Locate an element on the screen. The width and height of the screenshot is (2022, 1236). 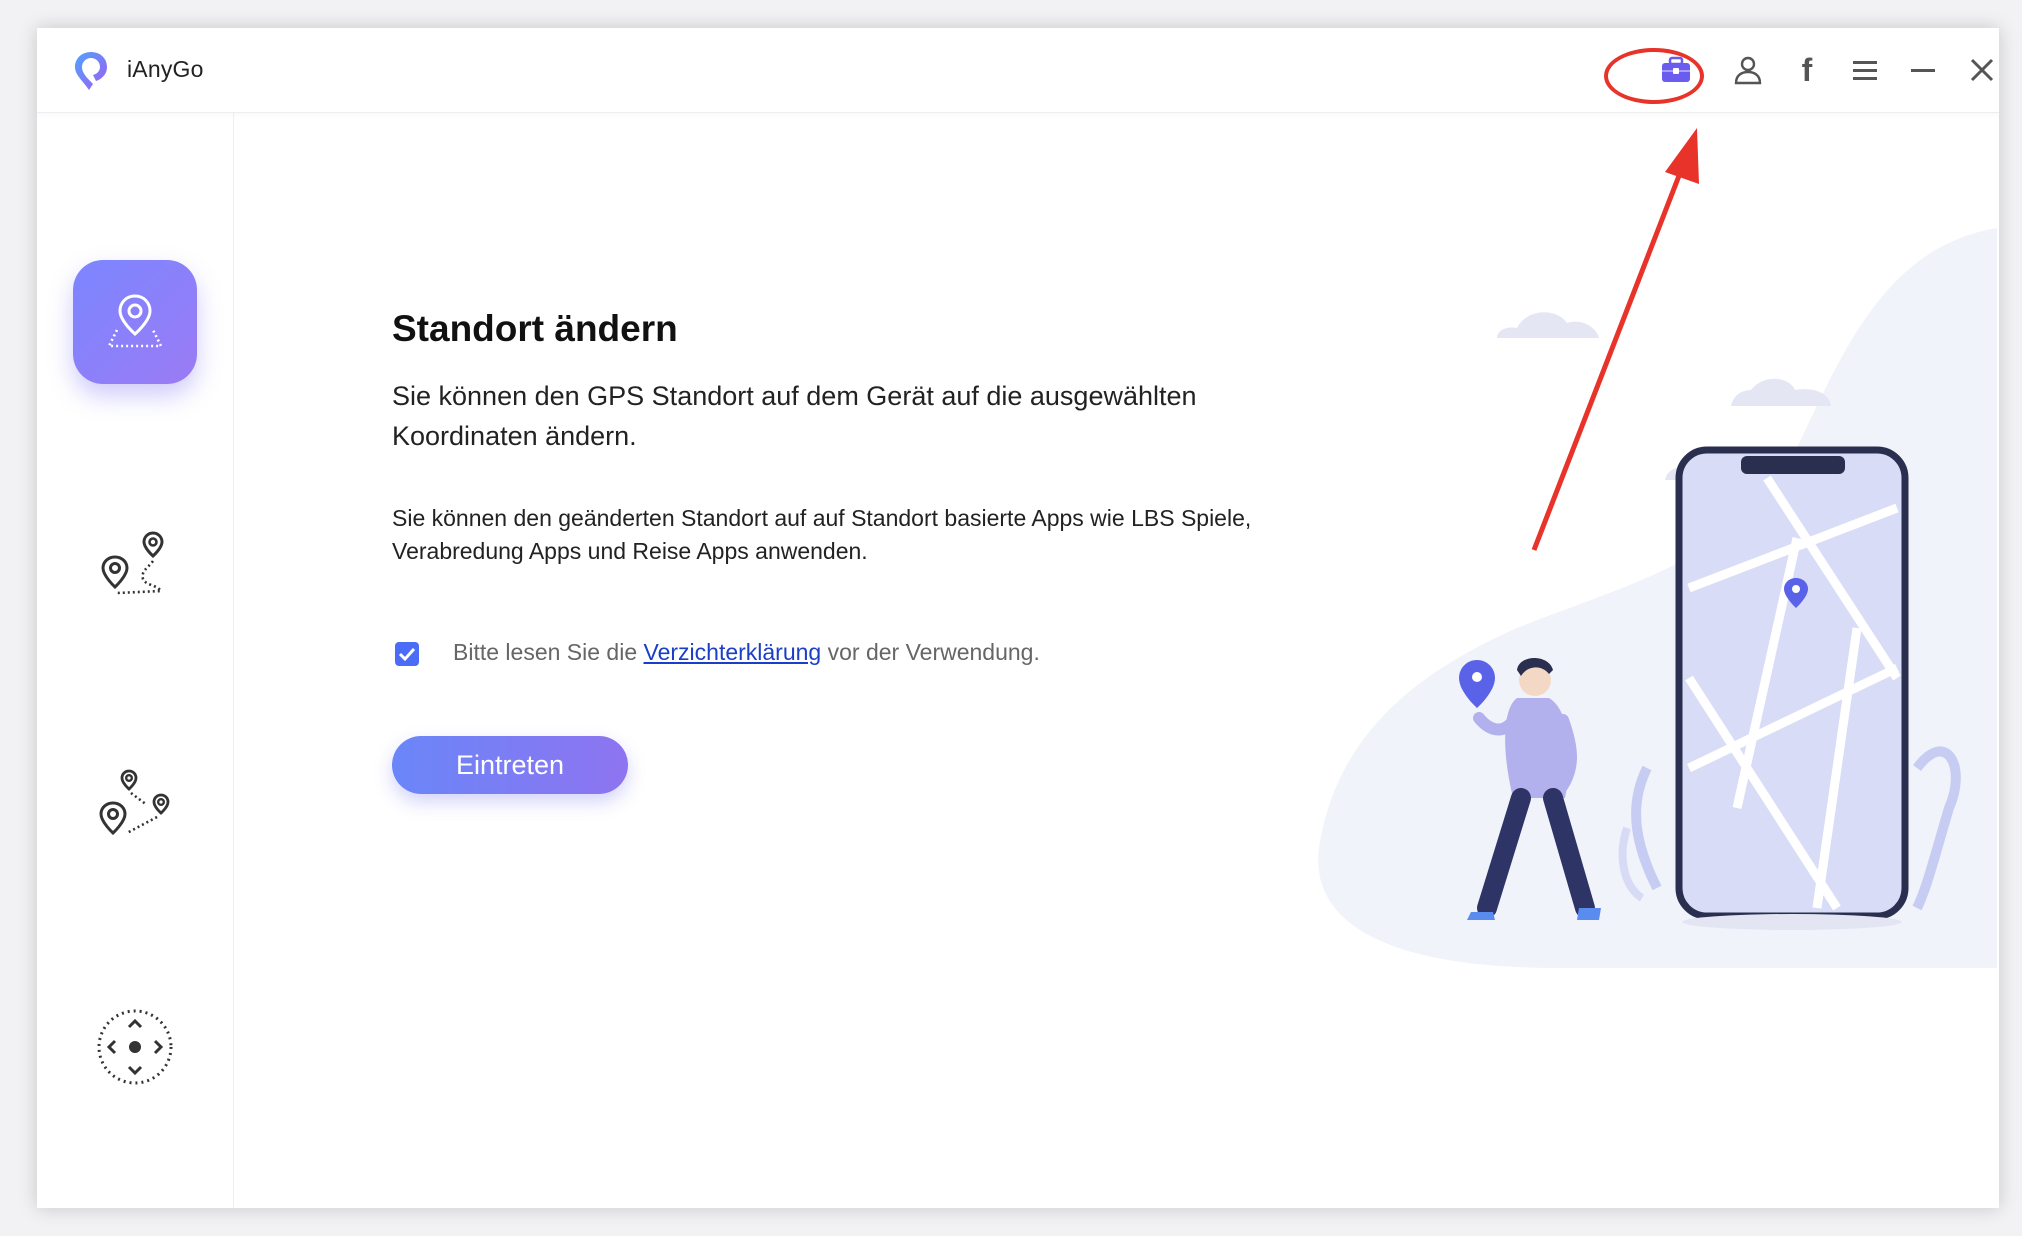
sidebar-item-two-spot is located at coordinates (135, 565).